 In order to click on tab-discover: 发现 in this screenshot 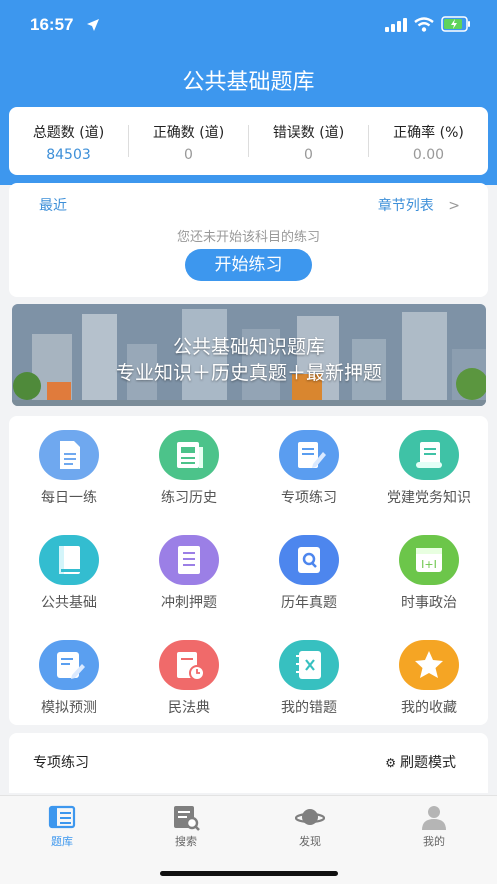, I will do `click(310, 826)`.